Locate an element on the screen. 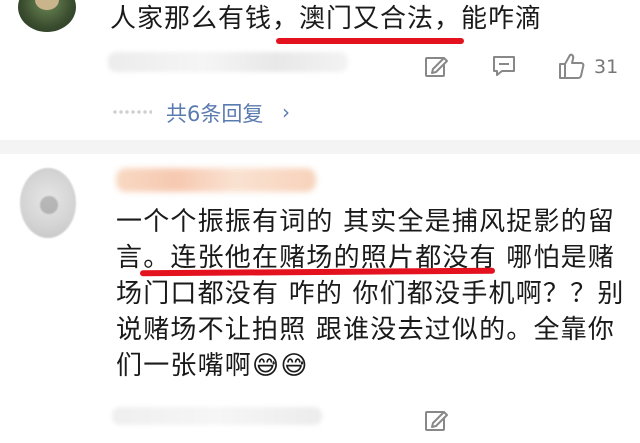  comment-line-text: 们一张嘴啊 is located at coordinates (184, 366).